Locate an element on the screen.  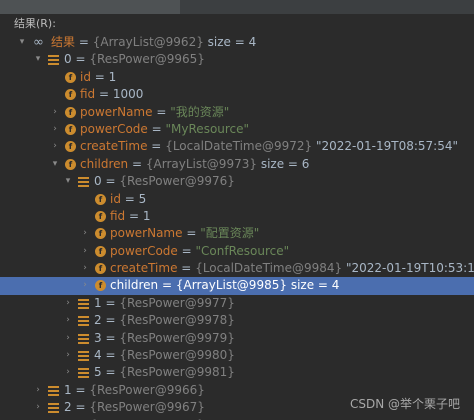
tree-row-child-1: › 1 = {ResPower@9977} is located at coordinates (237, 303).